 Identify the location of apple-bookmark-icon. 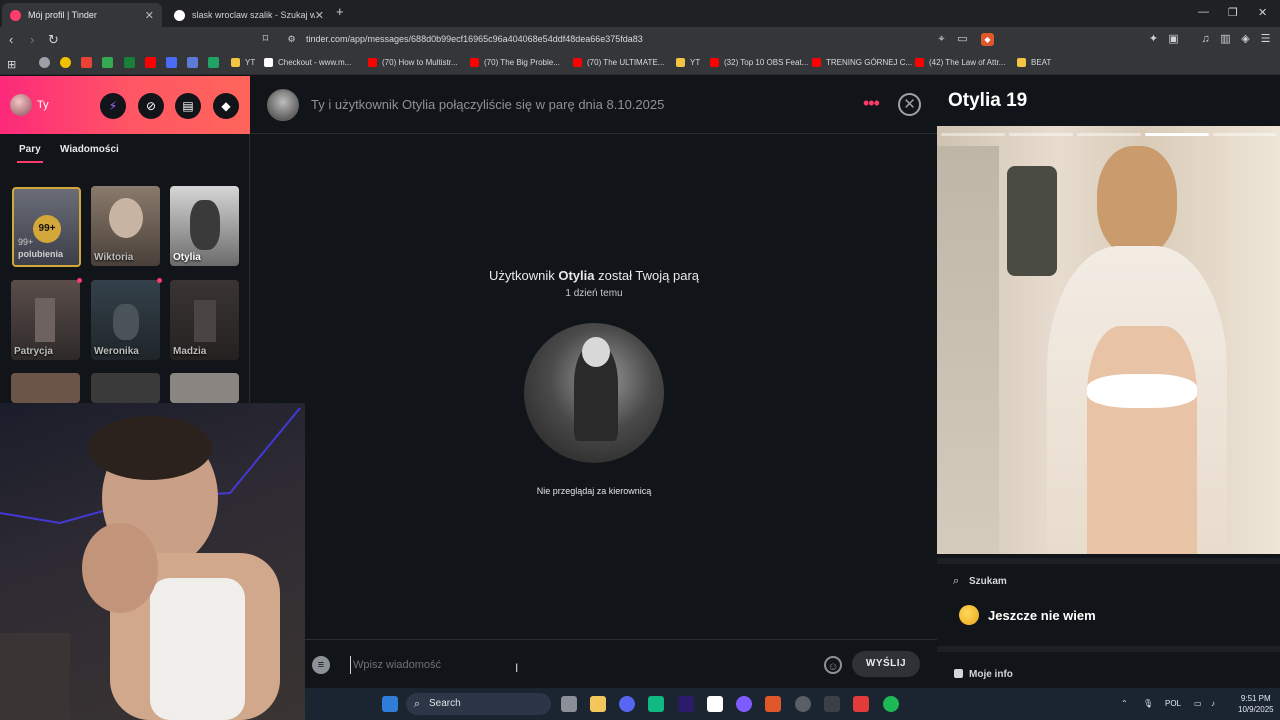
(44, 62).